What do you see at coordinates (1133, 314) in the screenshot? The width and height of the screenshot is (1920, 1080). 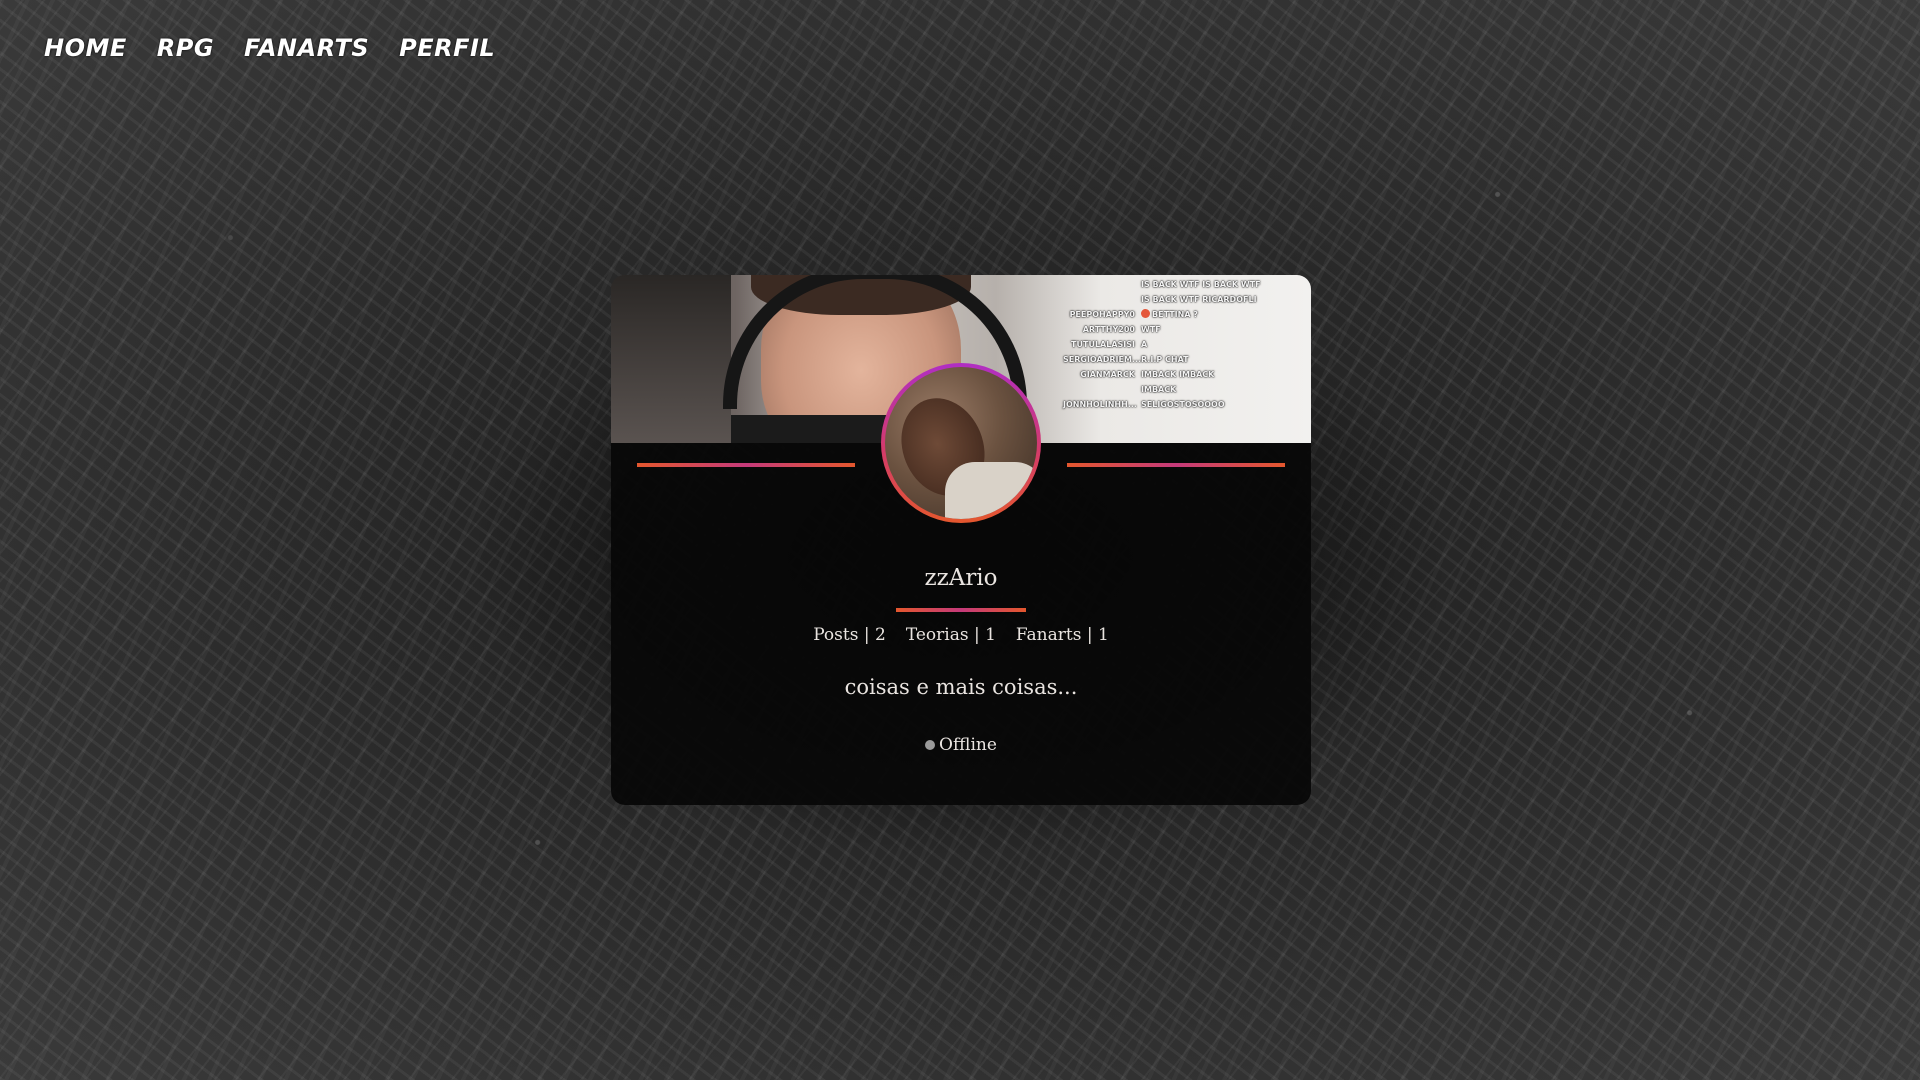 I see `chat-line: PEEPOHAPPY0 BETTINA ?` at bounding box center [1133, 314].